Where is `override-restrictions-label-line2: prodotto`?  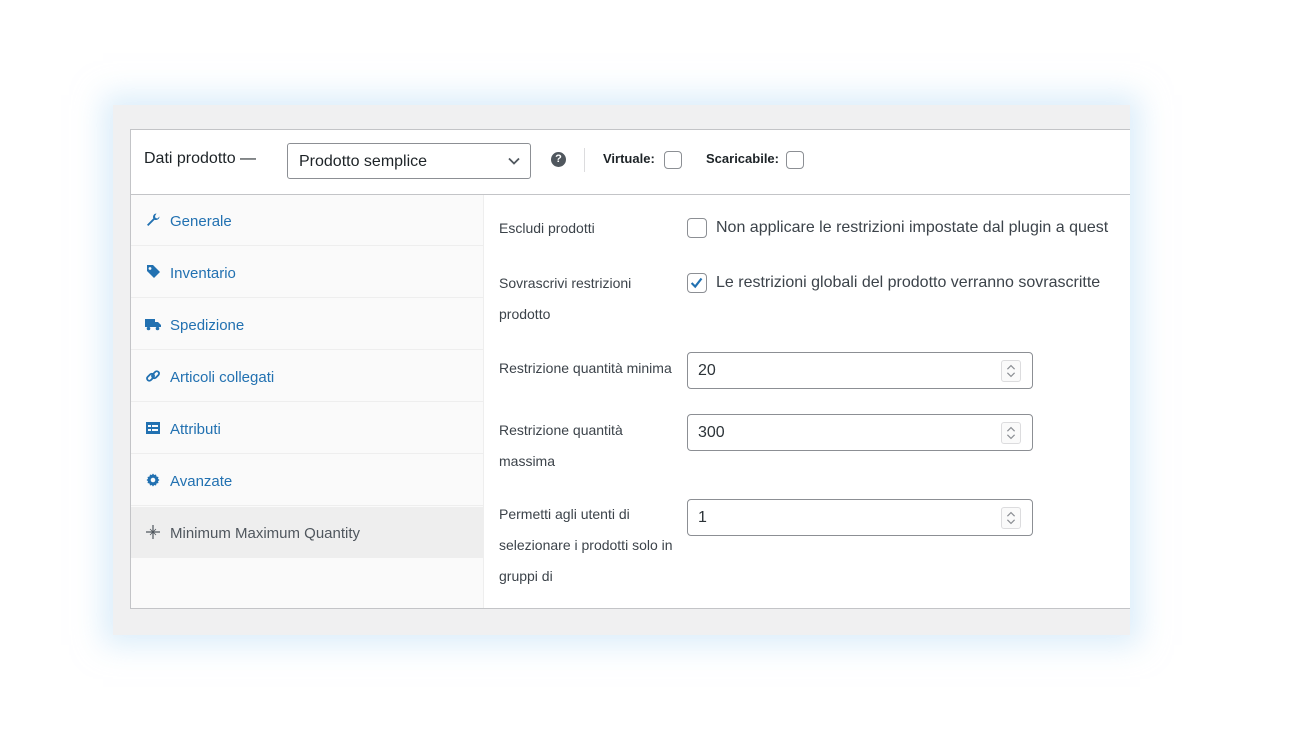 override-restrictions-label-line2: prodotto is located at coordinates (525, 314).